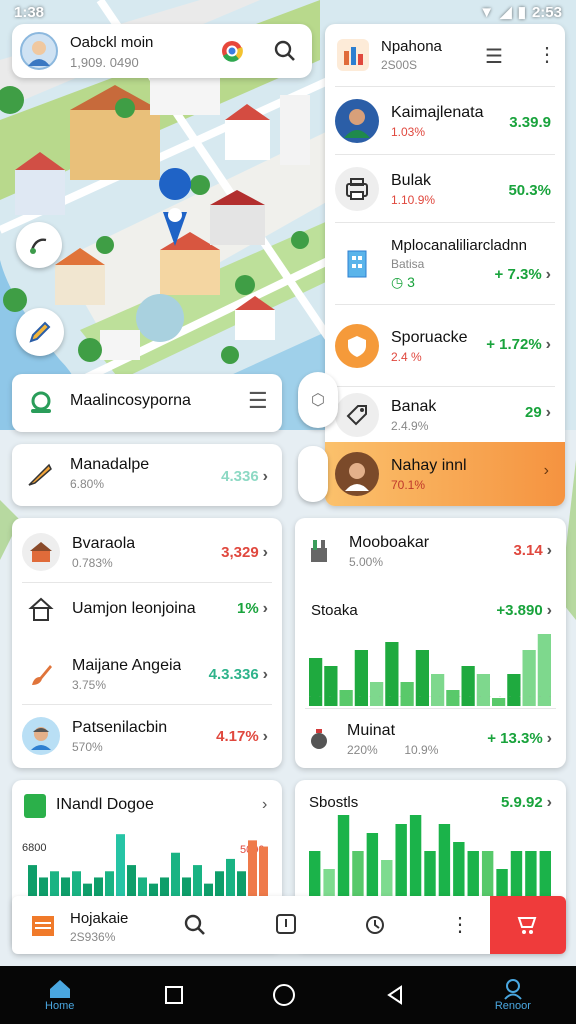 The width and height of the screenshot is (576, 1024). Describe the element at coordinates (537, 412) in the screenshot. I see `panel-item-value: 29 ›` at that location.